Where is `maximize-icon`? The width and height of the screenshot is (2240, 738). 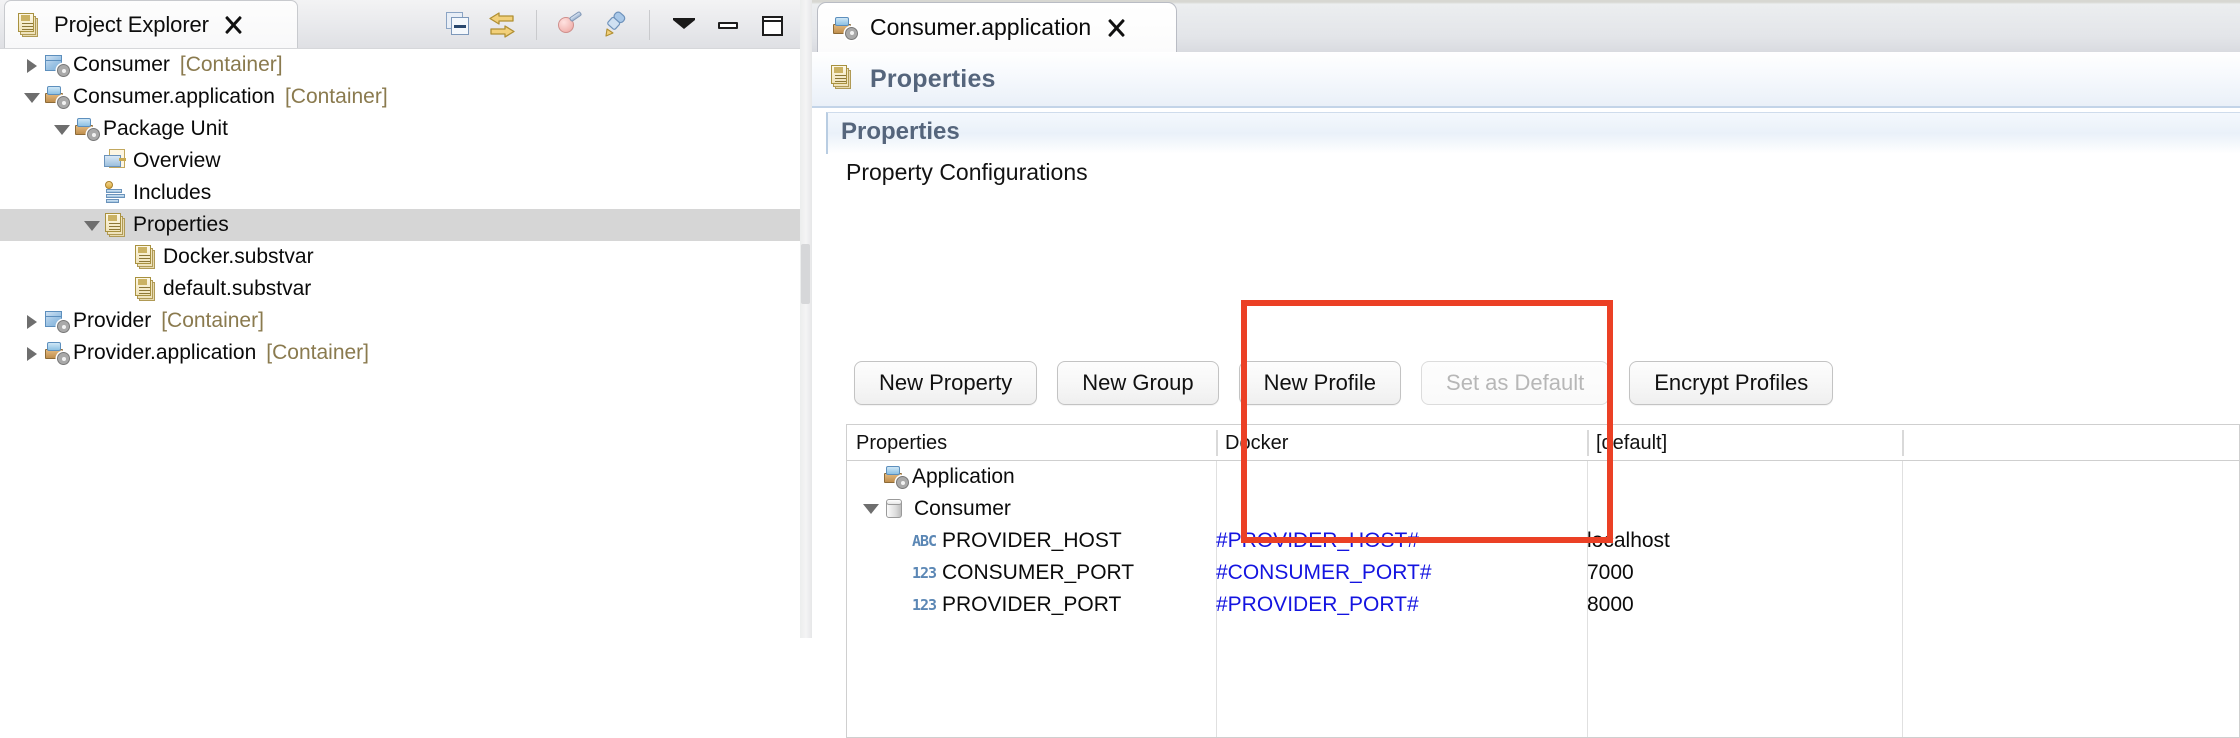
maximize-icon is located at coordinates (772, 25).